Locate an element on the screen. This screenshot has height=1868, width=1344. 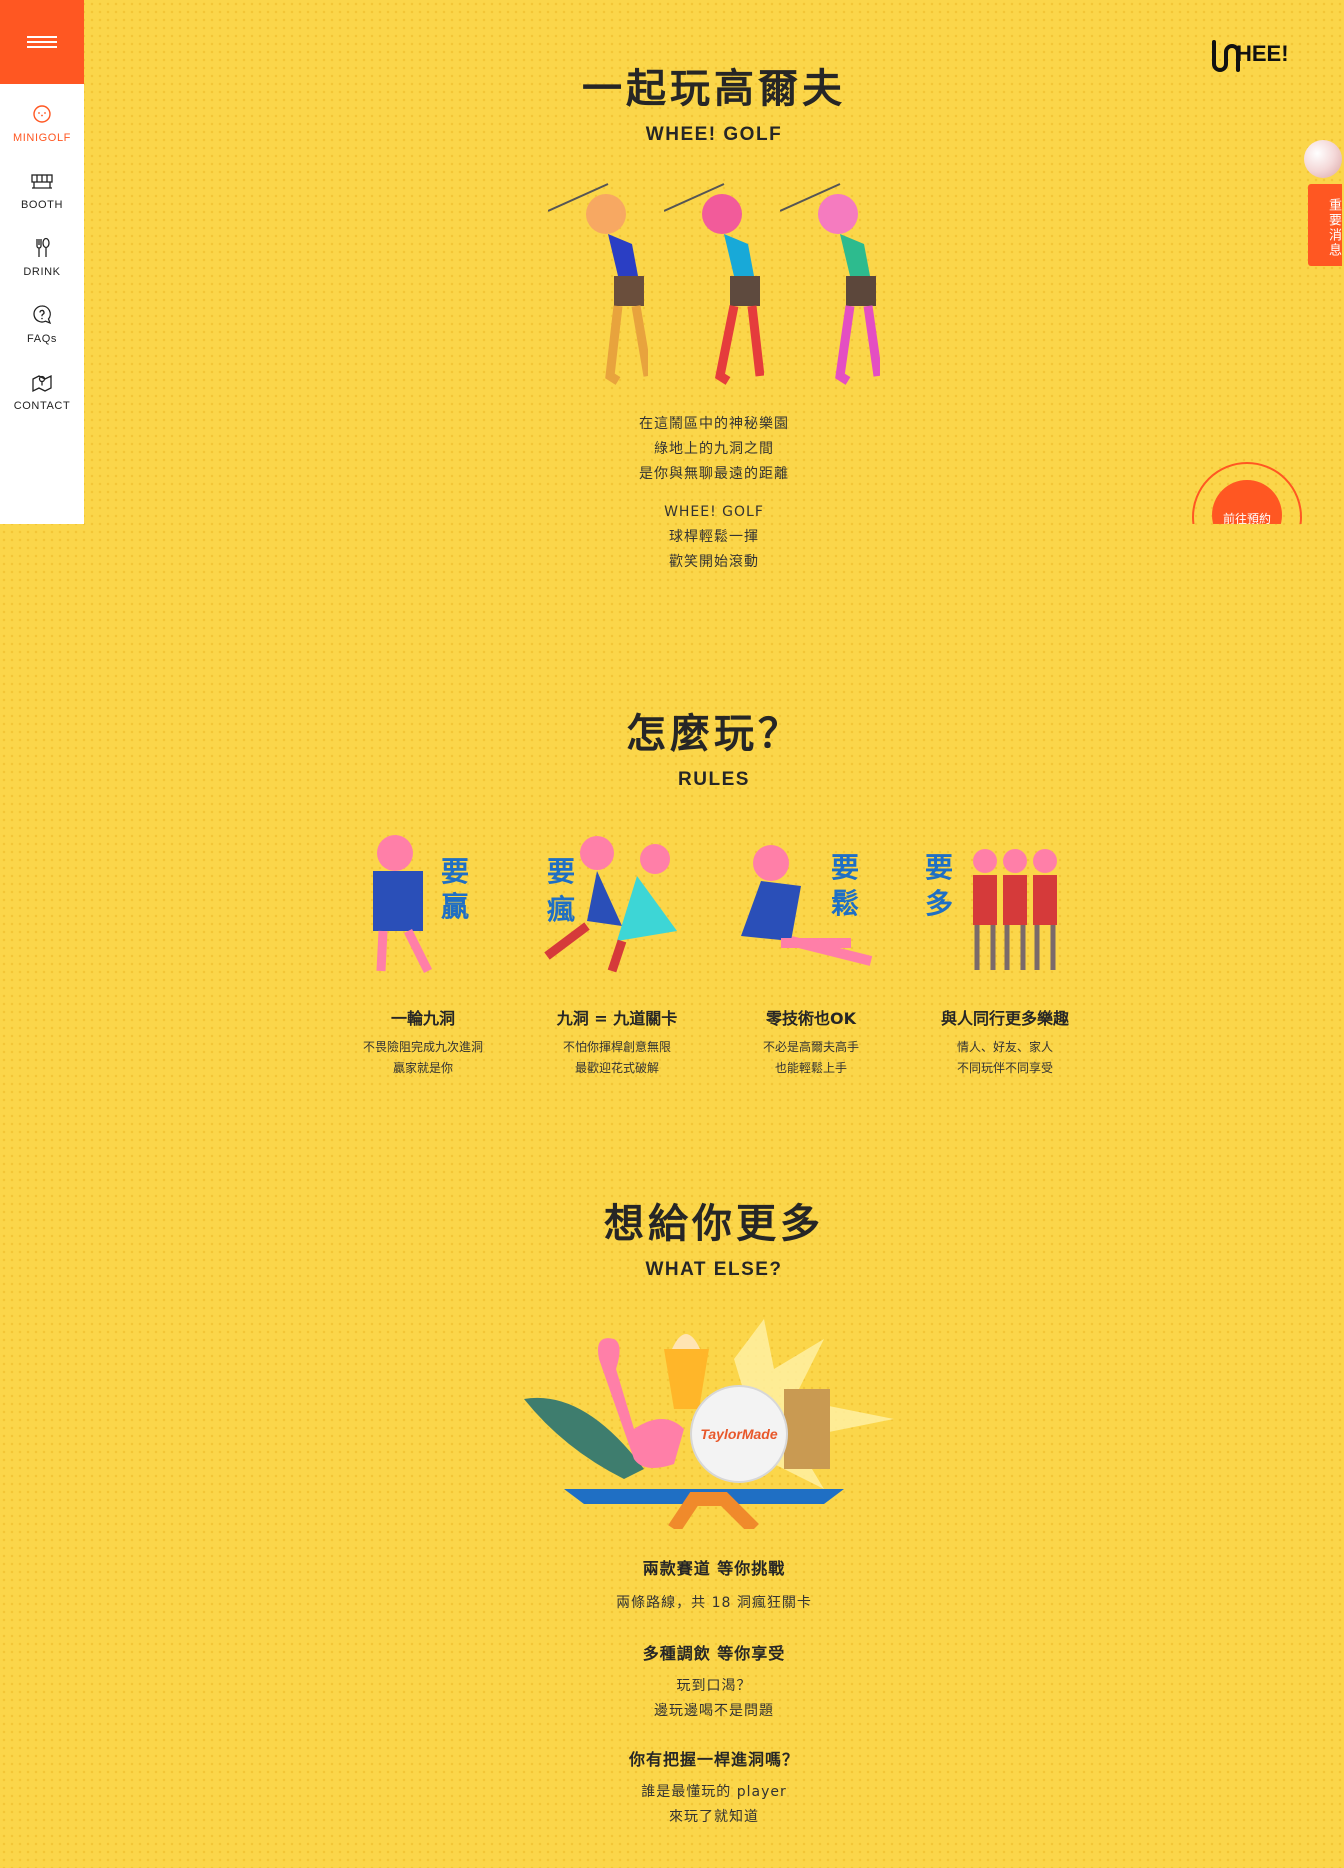
rule-card: 要鬆 零技術也OK 不必是高爾夫高手 也能輕鬆上手 is located at coordinates (811, 955).